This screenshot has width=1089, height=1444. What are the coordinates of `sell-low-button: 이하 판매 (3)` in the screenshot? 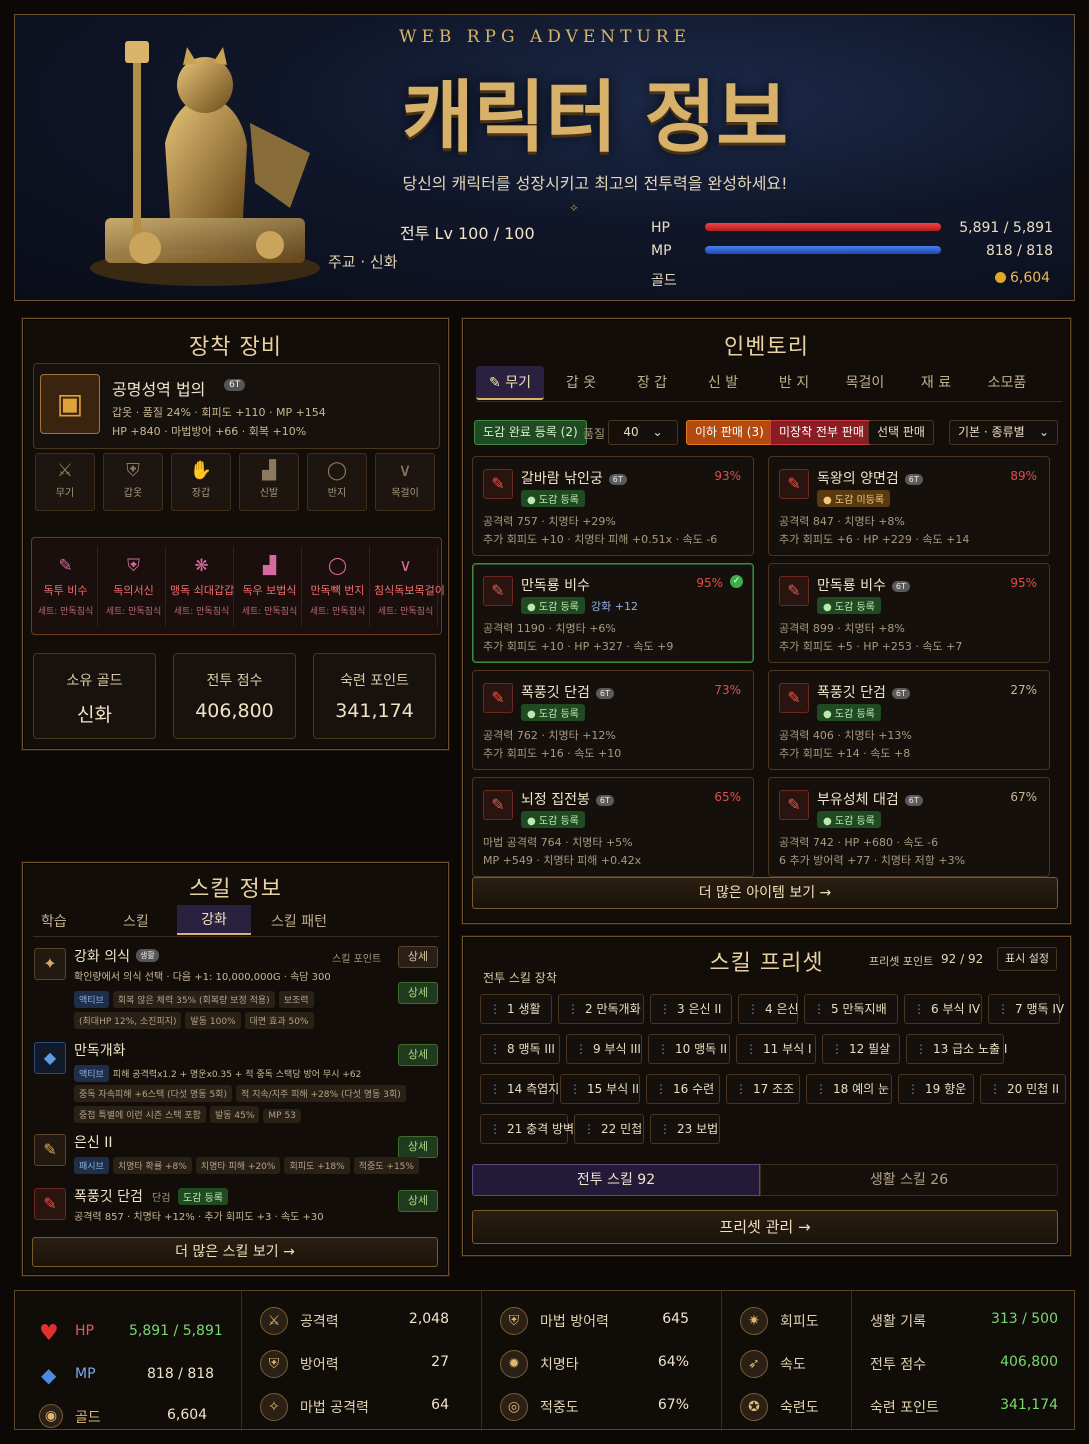 It's located at (729, 432).